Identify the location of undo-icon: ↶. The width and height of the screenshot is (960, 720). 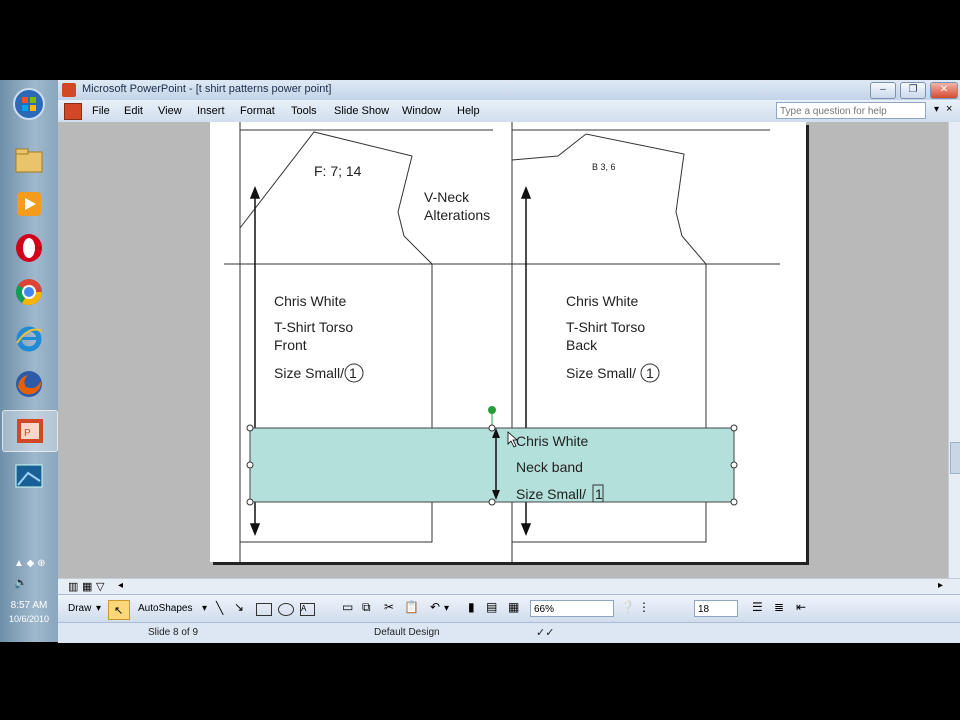
(435, 607).